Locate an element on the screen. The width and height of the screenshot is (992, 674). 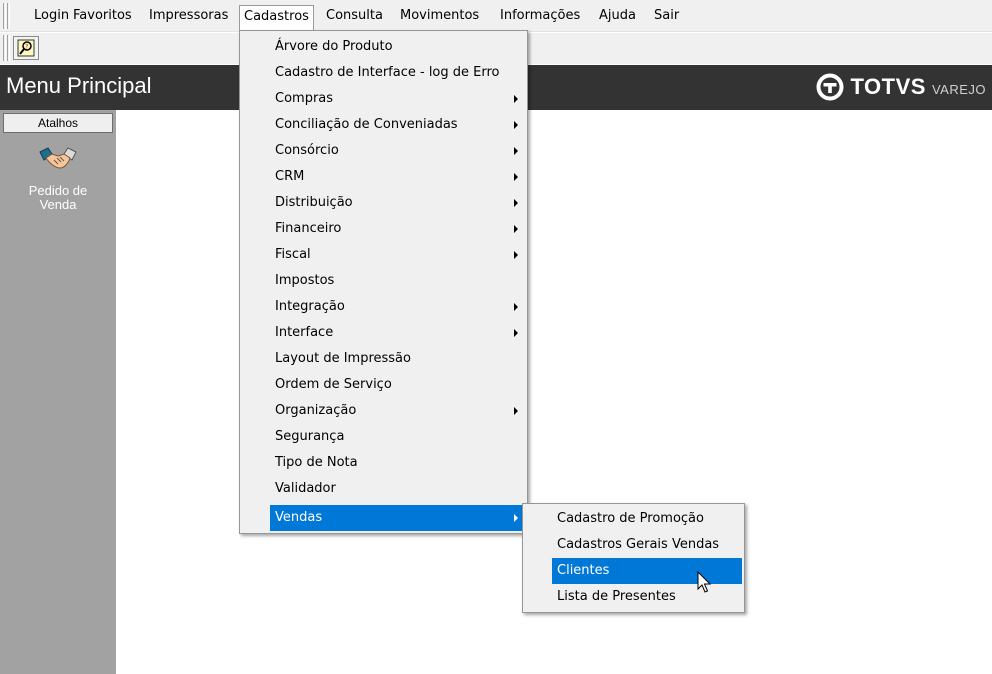
menu-item-label: Distribuição is located at coordinates (314, 202).